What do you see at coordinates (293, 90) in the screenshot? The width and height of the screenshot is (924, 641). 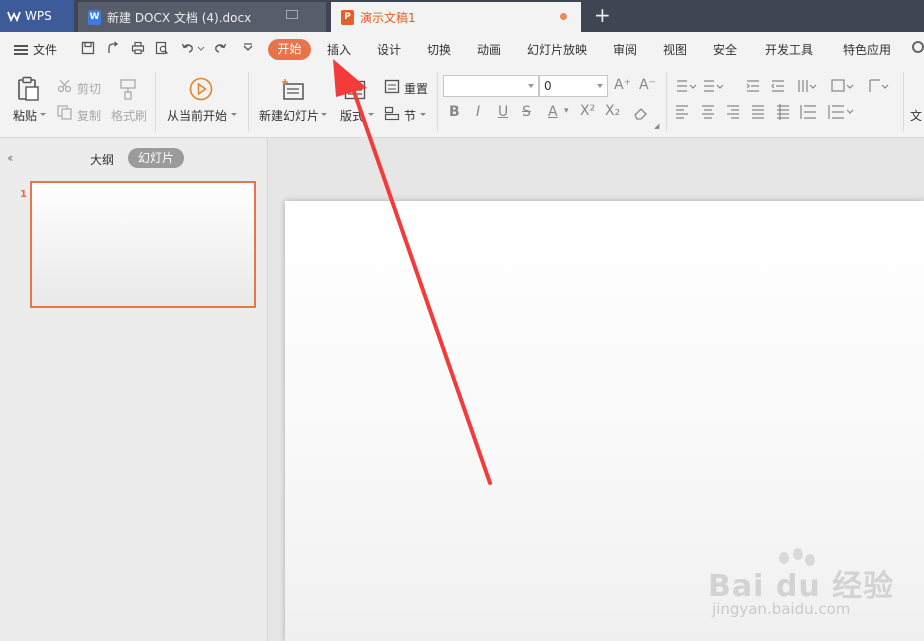 I see `new-slide-icon` at bounding box center [293, 90].